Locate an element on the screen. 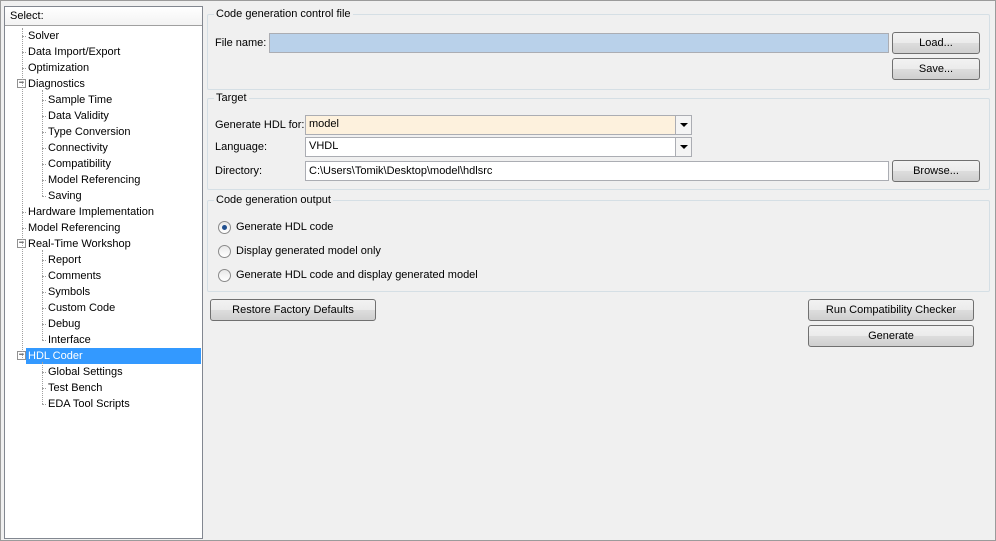 The width and height of the screenshot is (996, 541). tree-item: Hardware Implementation is located at coordinates (91, 212).